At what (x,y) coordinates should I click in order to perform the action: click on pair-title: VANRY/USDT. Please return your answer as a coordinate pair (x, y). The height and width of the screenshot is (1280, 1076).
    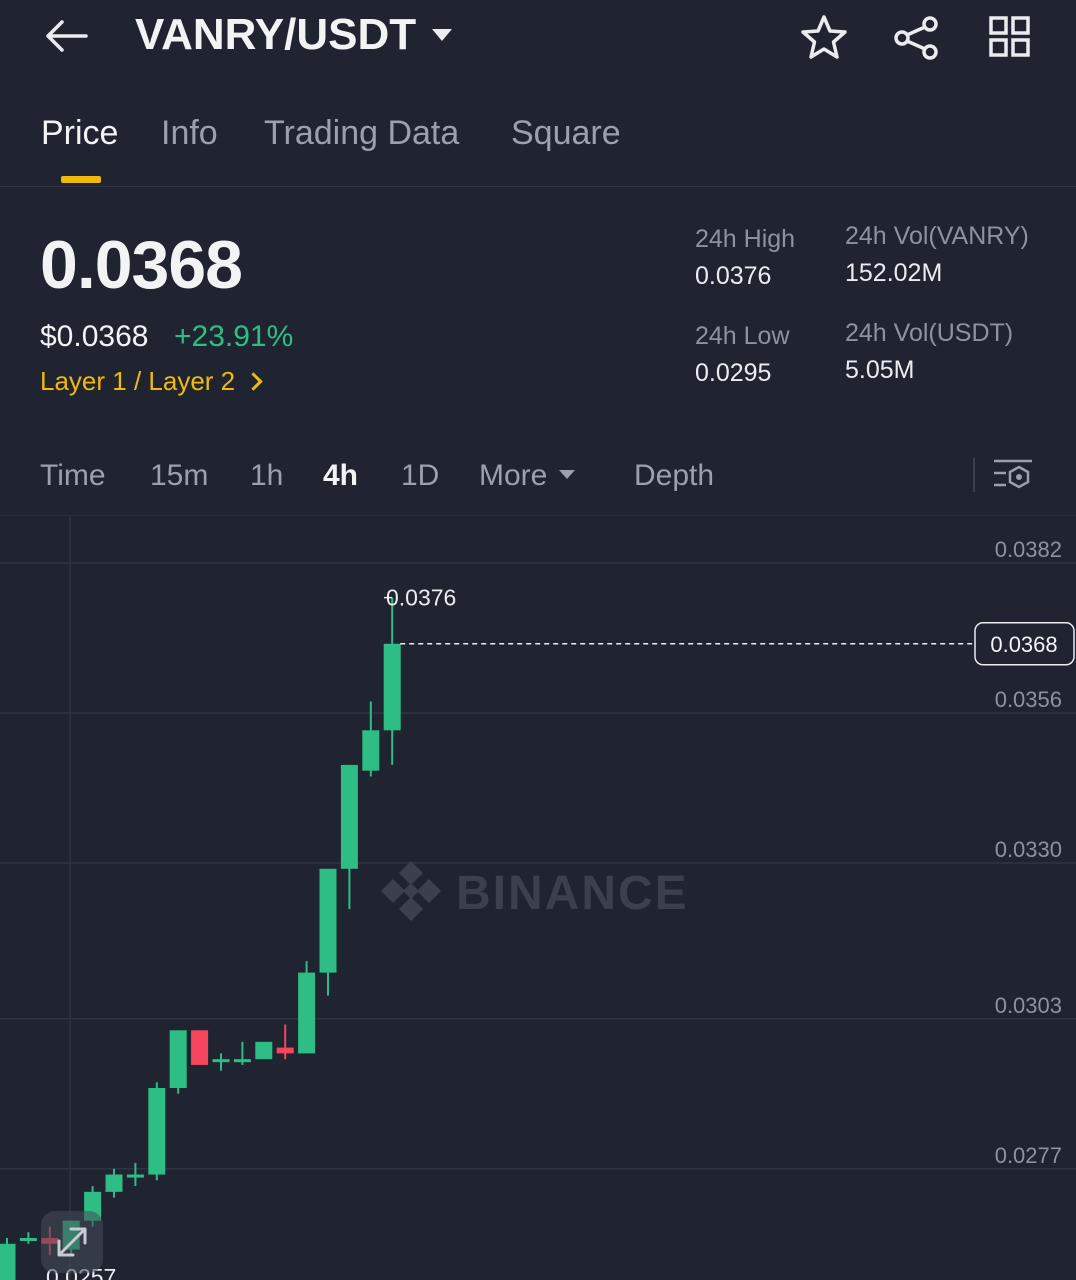
    Looking at the image, I should click on (276, 34).